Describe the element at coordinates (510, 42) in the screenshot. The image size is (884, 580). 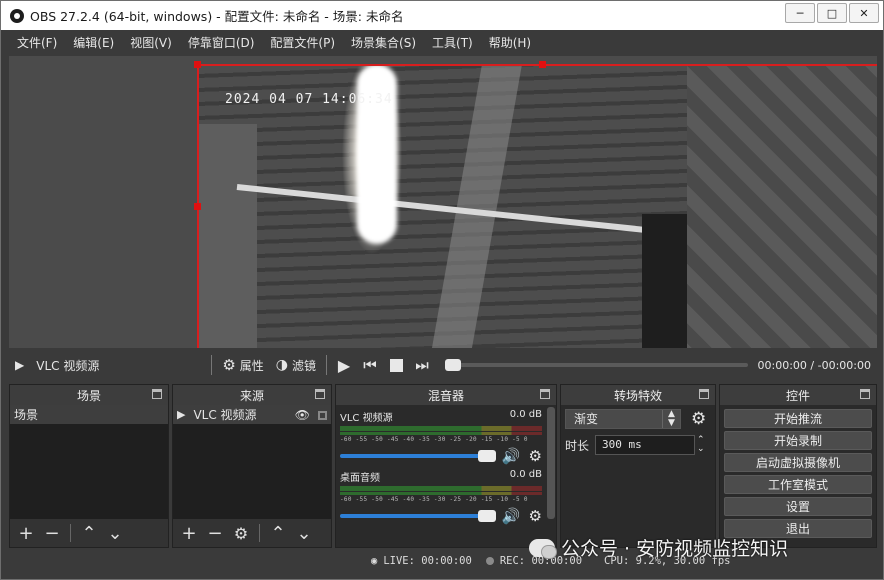
I see `menu-help: 帮助(H)` at that location.